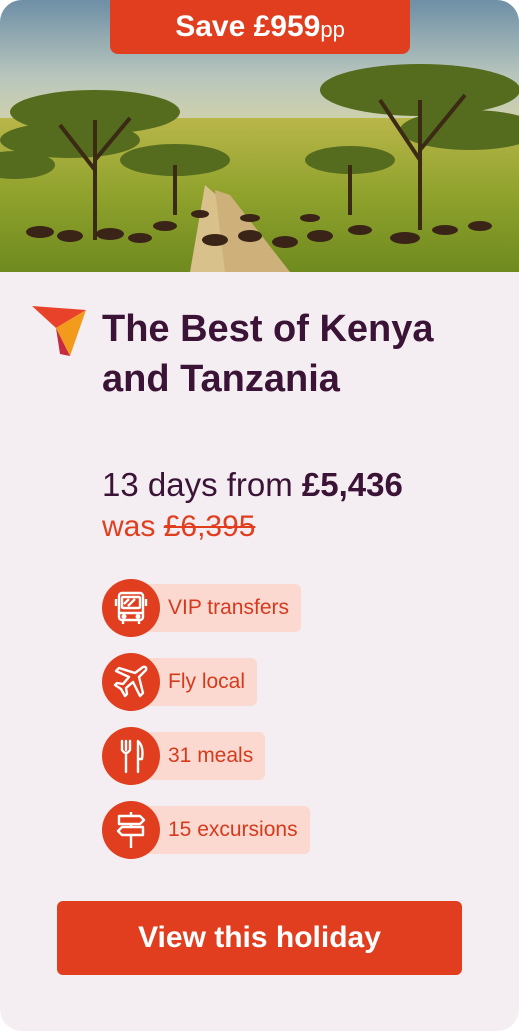  I want to click on bus-icon, so click(131, 608).